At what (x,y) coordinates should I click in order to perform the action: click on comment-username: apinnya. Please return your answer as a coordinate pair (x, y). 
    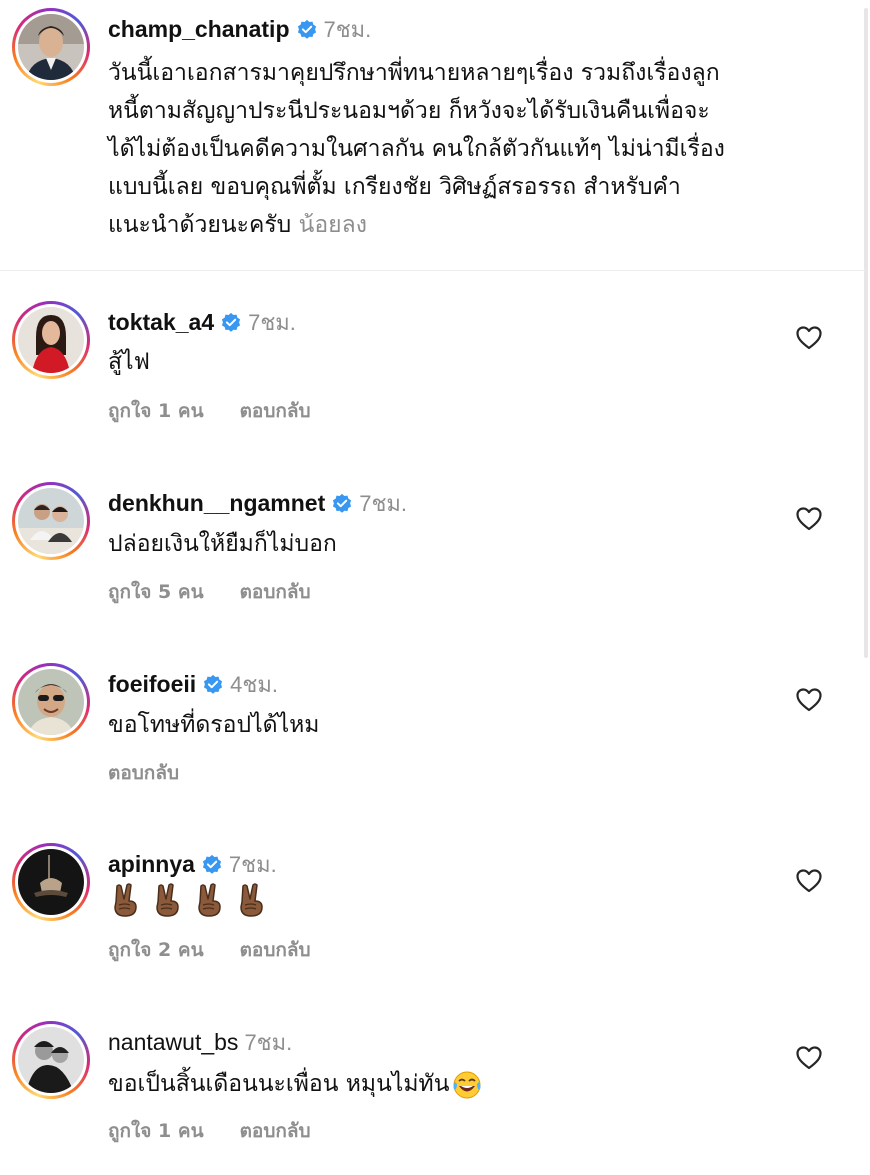
    Looking at the image, I should click on (151, 864).